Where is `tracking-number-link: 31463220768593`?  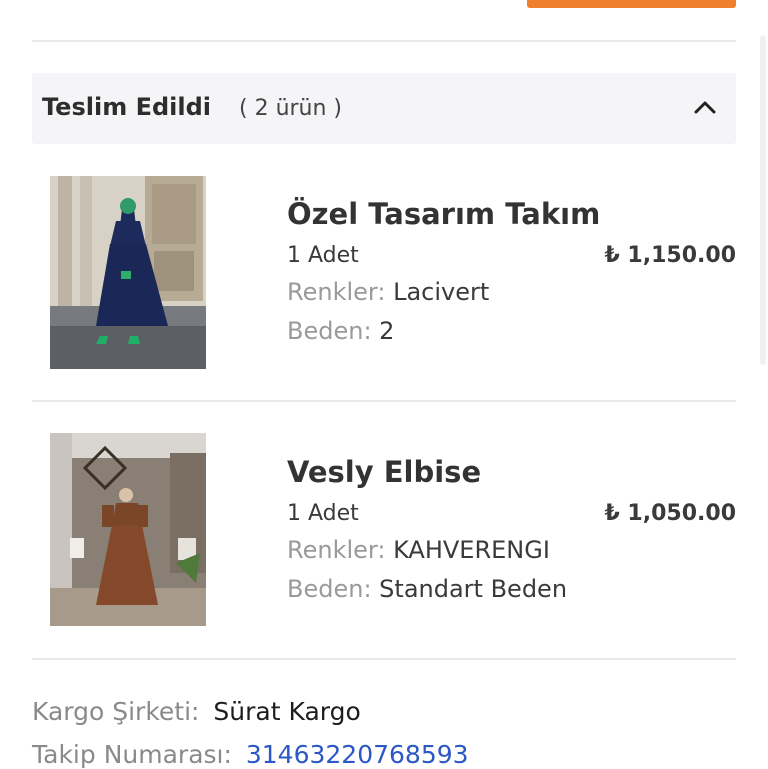
tracking-number-link: 31463220768593 is located at coordinates (357, 754).